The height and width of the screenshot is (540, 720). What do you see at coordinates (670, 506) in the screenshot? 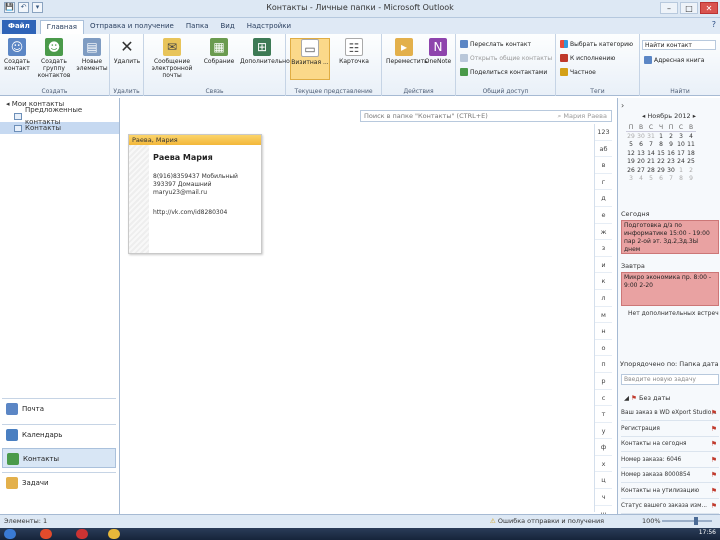
I see `task-item: Статус вашего заказа изм... ⚑` at bounding box center [670, 506].